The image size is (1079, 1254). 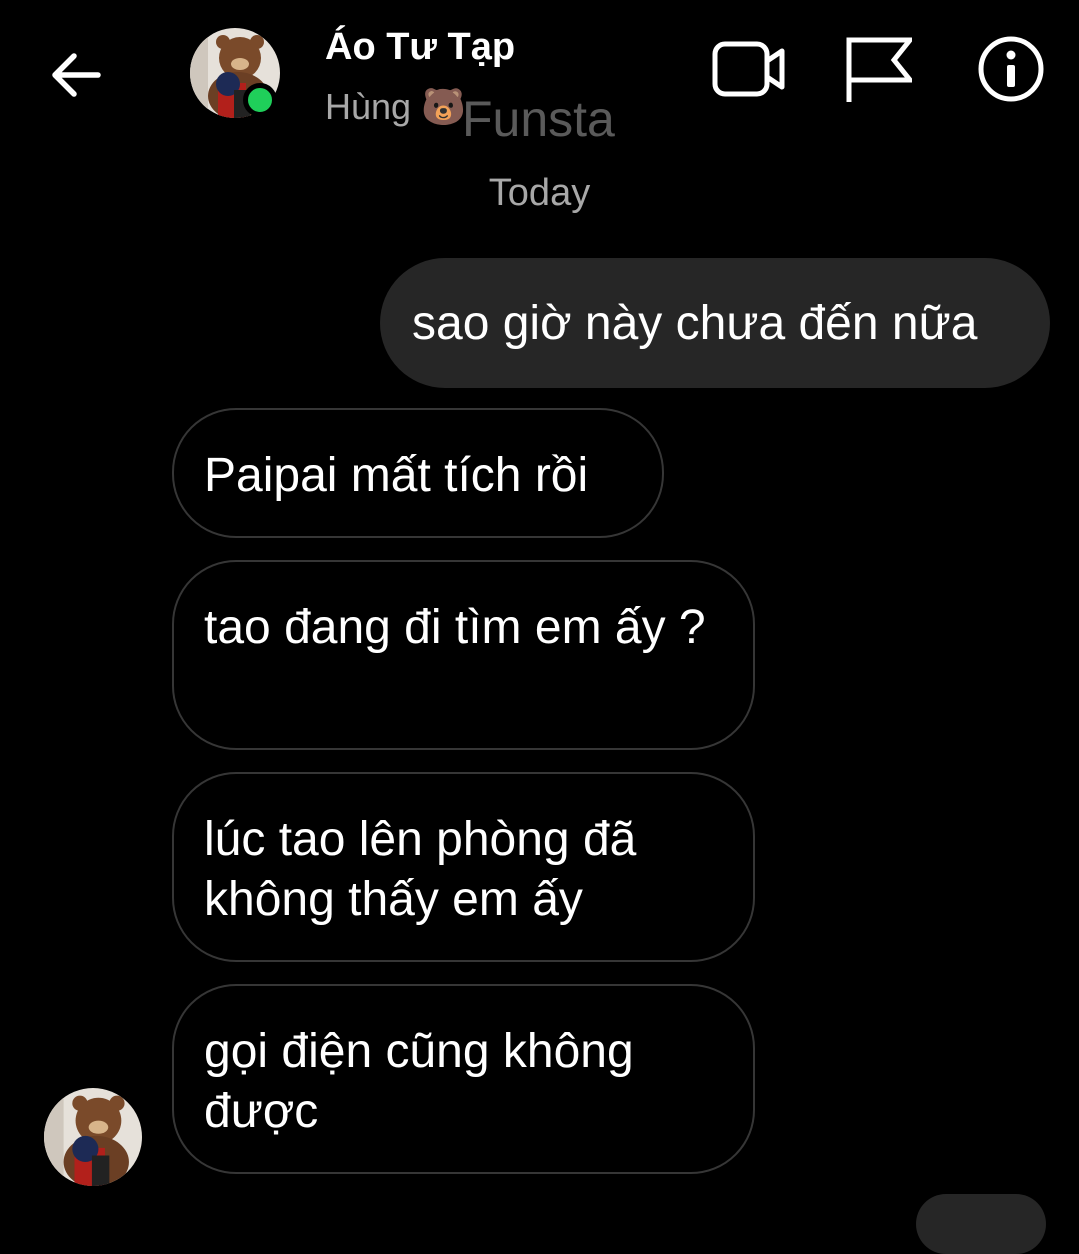 I want to click on incoming-message: tao đang đi tìm em ấy ?, so click(x=463, y=655).